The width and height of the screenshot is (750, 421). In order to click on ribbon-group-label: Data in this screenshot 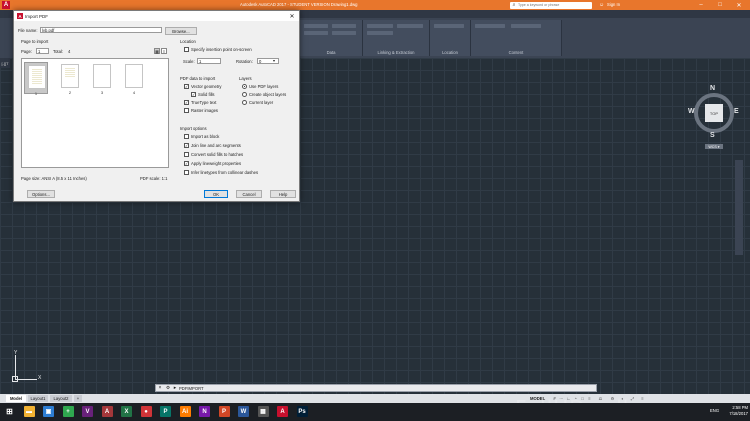, I will do `click(331, 52)`.